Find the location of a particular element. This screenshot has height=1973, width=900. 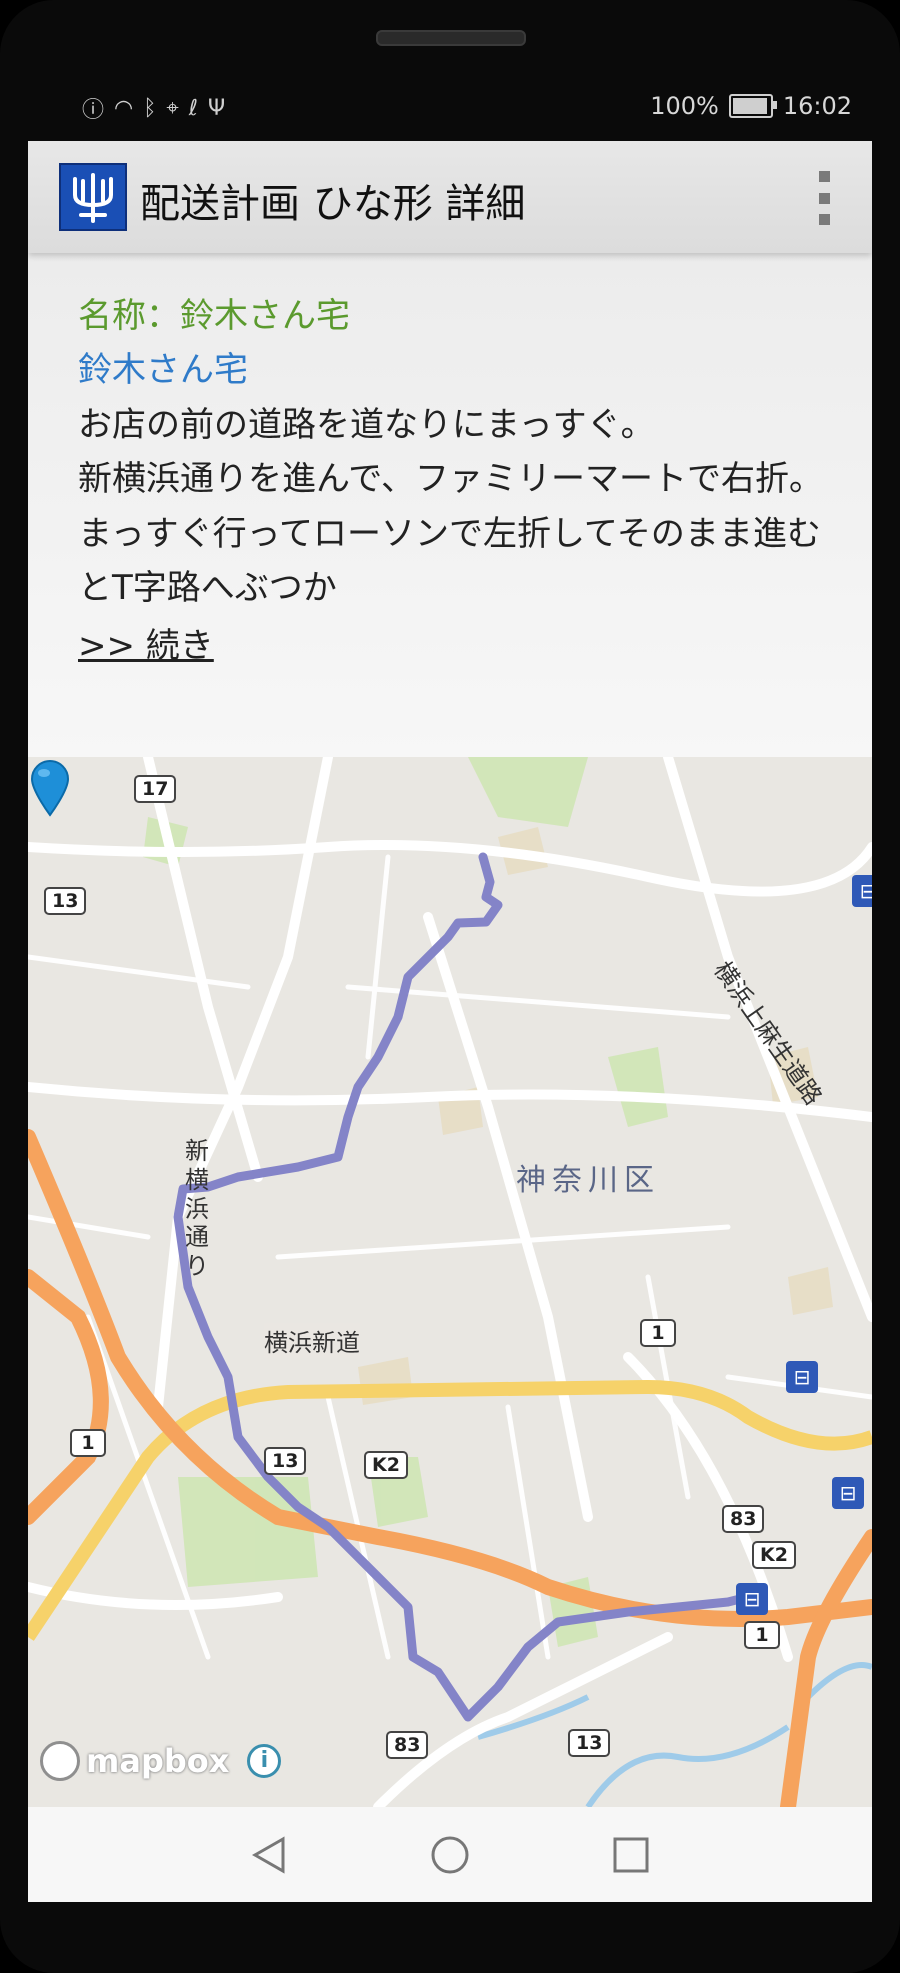

trident-logo-icon is located at coordinates (93, 197).